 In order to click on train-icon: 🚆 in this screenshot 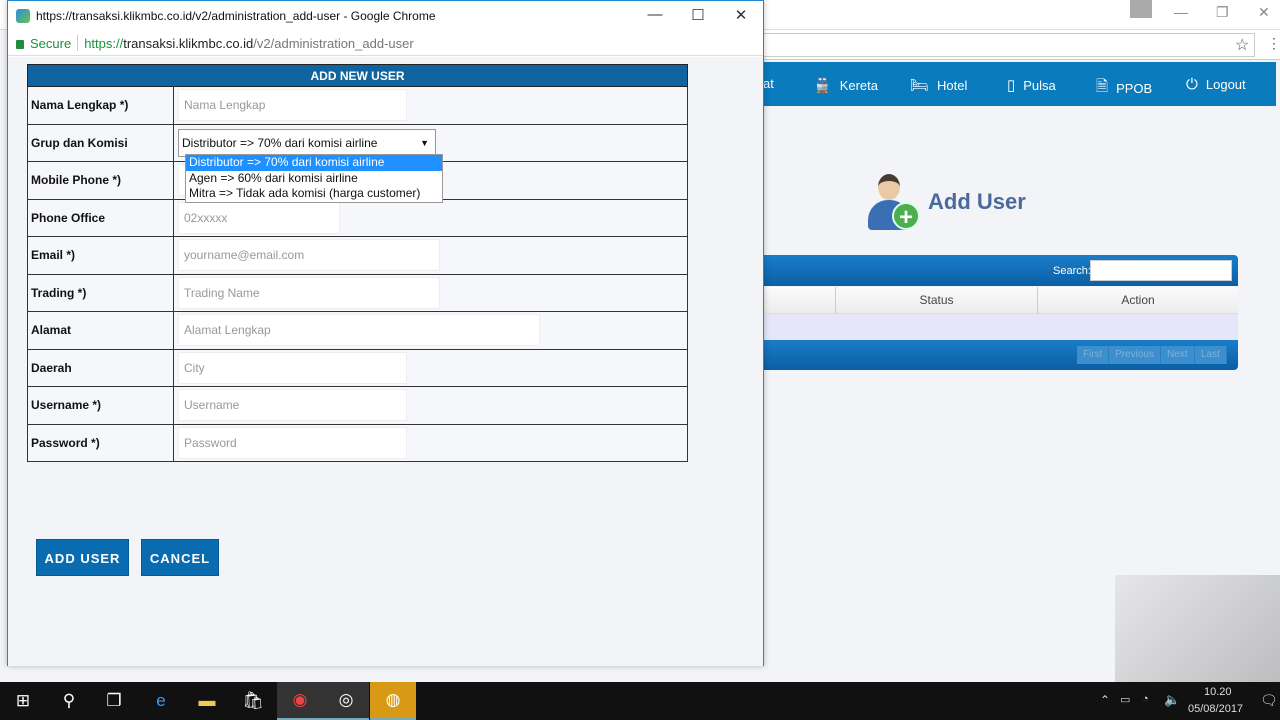, I will do `click(822, 85)`.